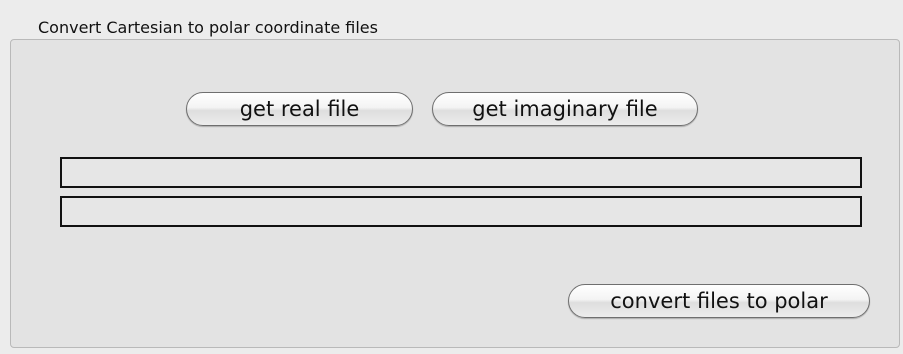  What do you see at coordinates (719, 301) in the screenshot?
I see `convert-files-to-polar-button: convert files to polar` at bounding box center [719, 301].